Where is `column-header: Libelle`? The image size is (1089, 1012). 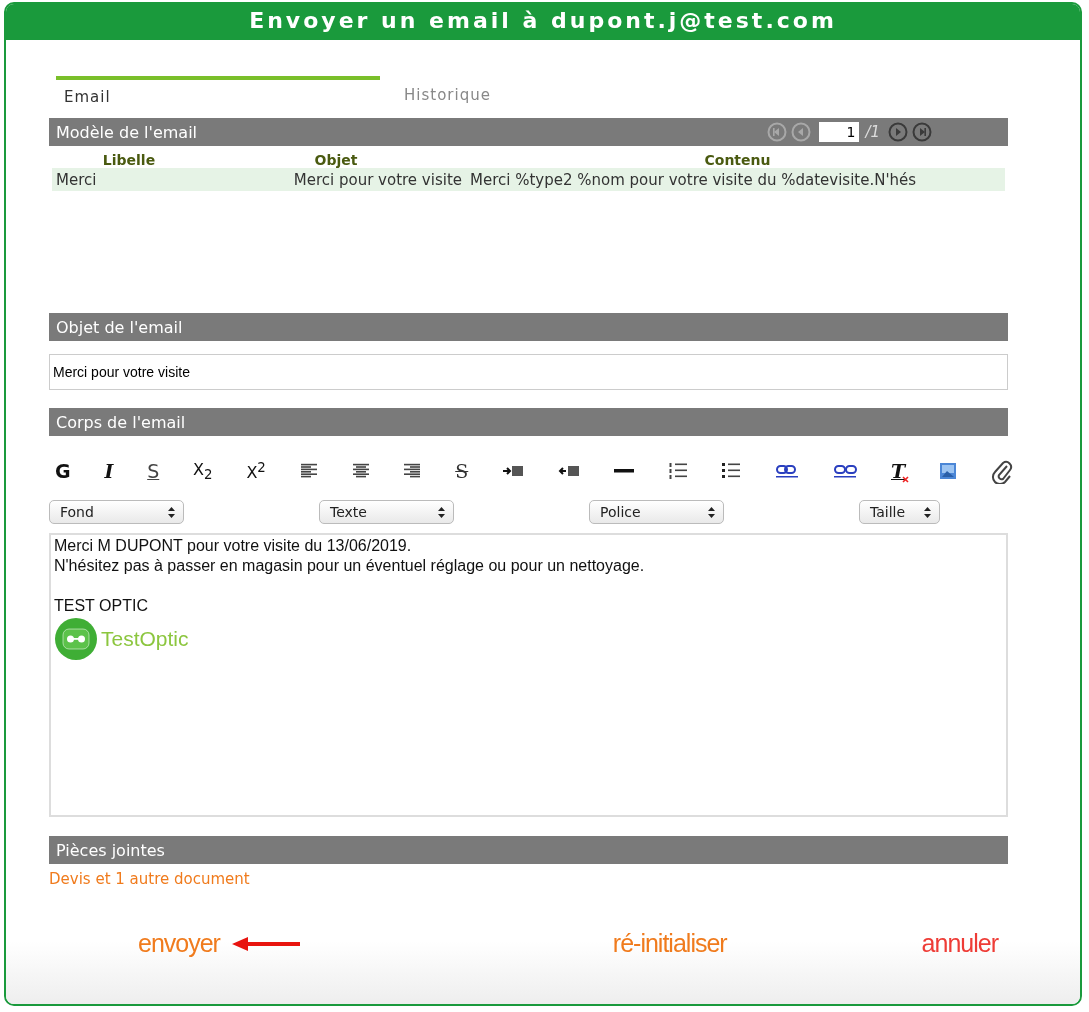
column-header: Libelle is located at coordinates (129, 160).